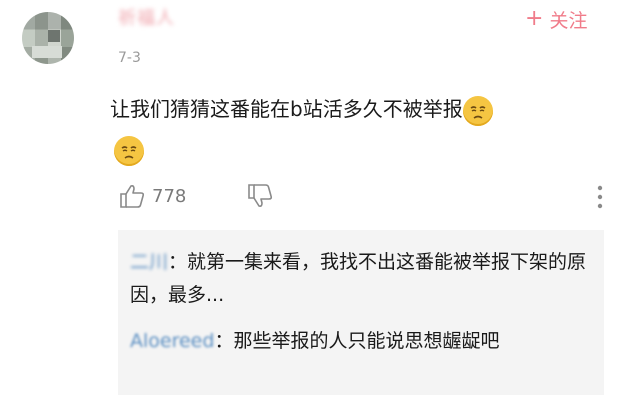 Image resolution: width=640 pixels, height=395 pixels. I want to click on like-count: 778, so click(169, 196).